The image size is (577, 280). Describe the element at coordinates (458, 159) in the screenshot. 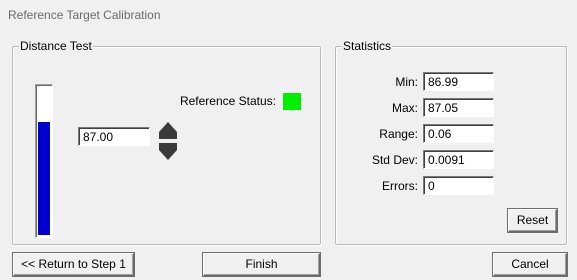

I see `stat-field-std-dev: 0.0091` at that location.